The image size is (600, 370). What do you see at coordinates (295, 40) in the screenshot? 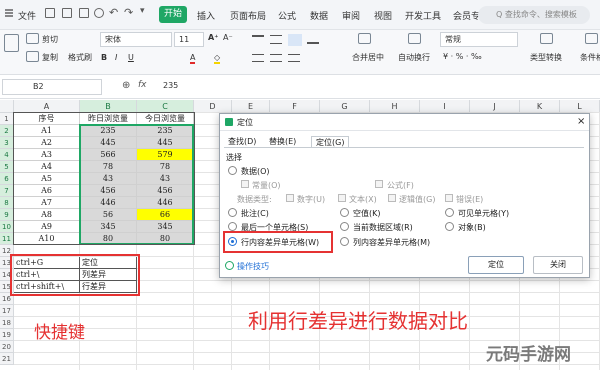
I see `align-center-icon` at bounding box center [295, 40].